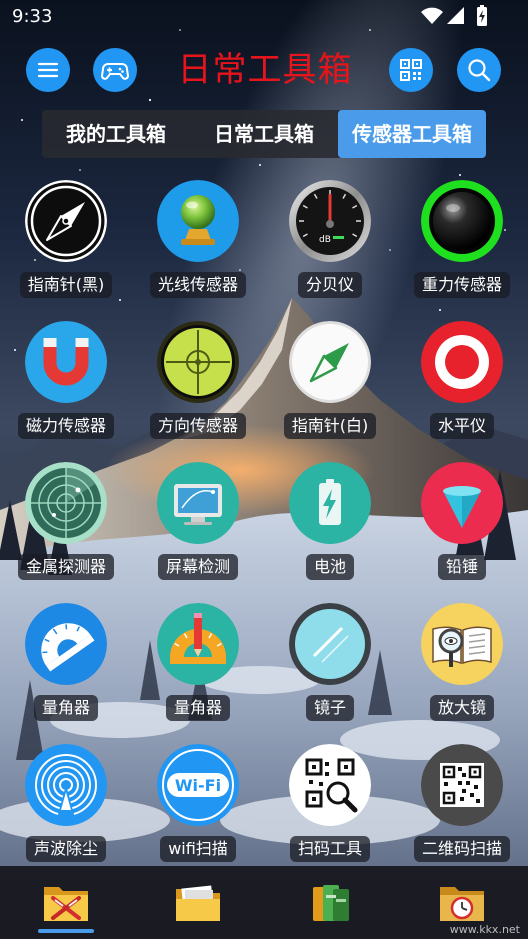 The width and height of the screenshot is (528, 939). I want to click on tool-protractor-2: 量角器, so click(198, 673).